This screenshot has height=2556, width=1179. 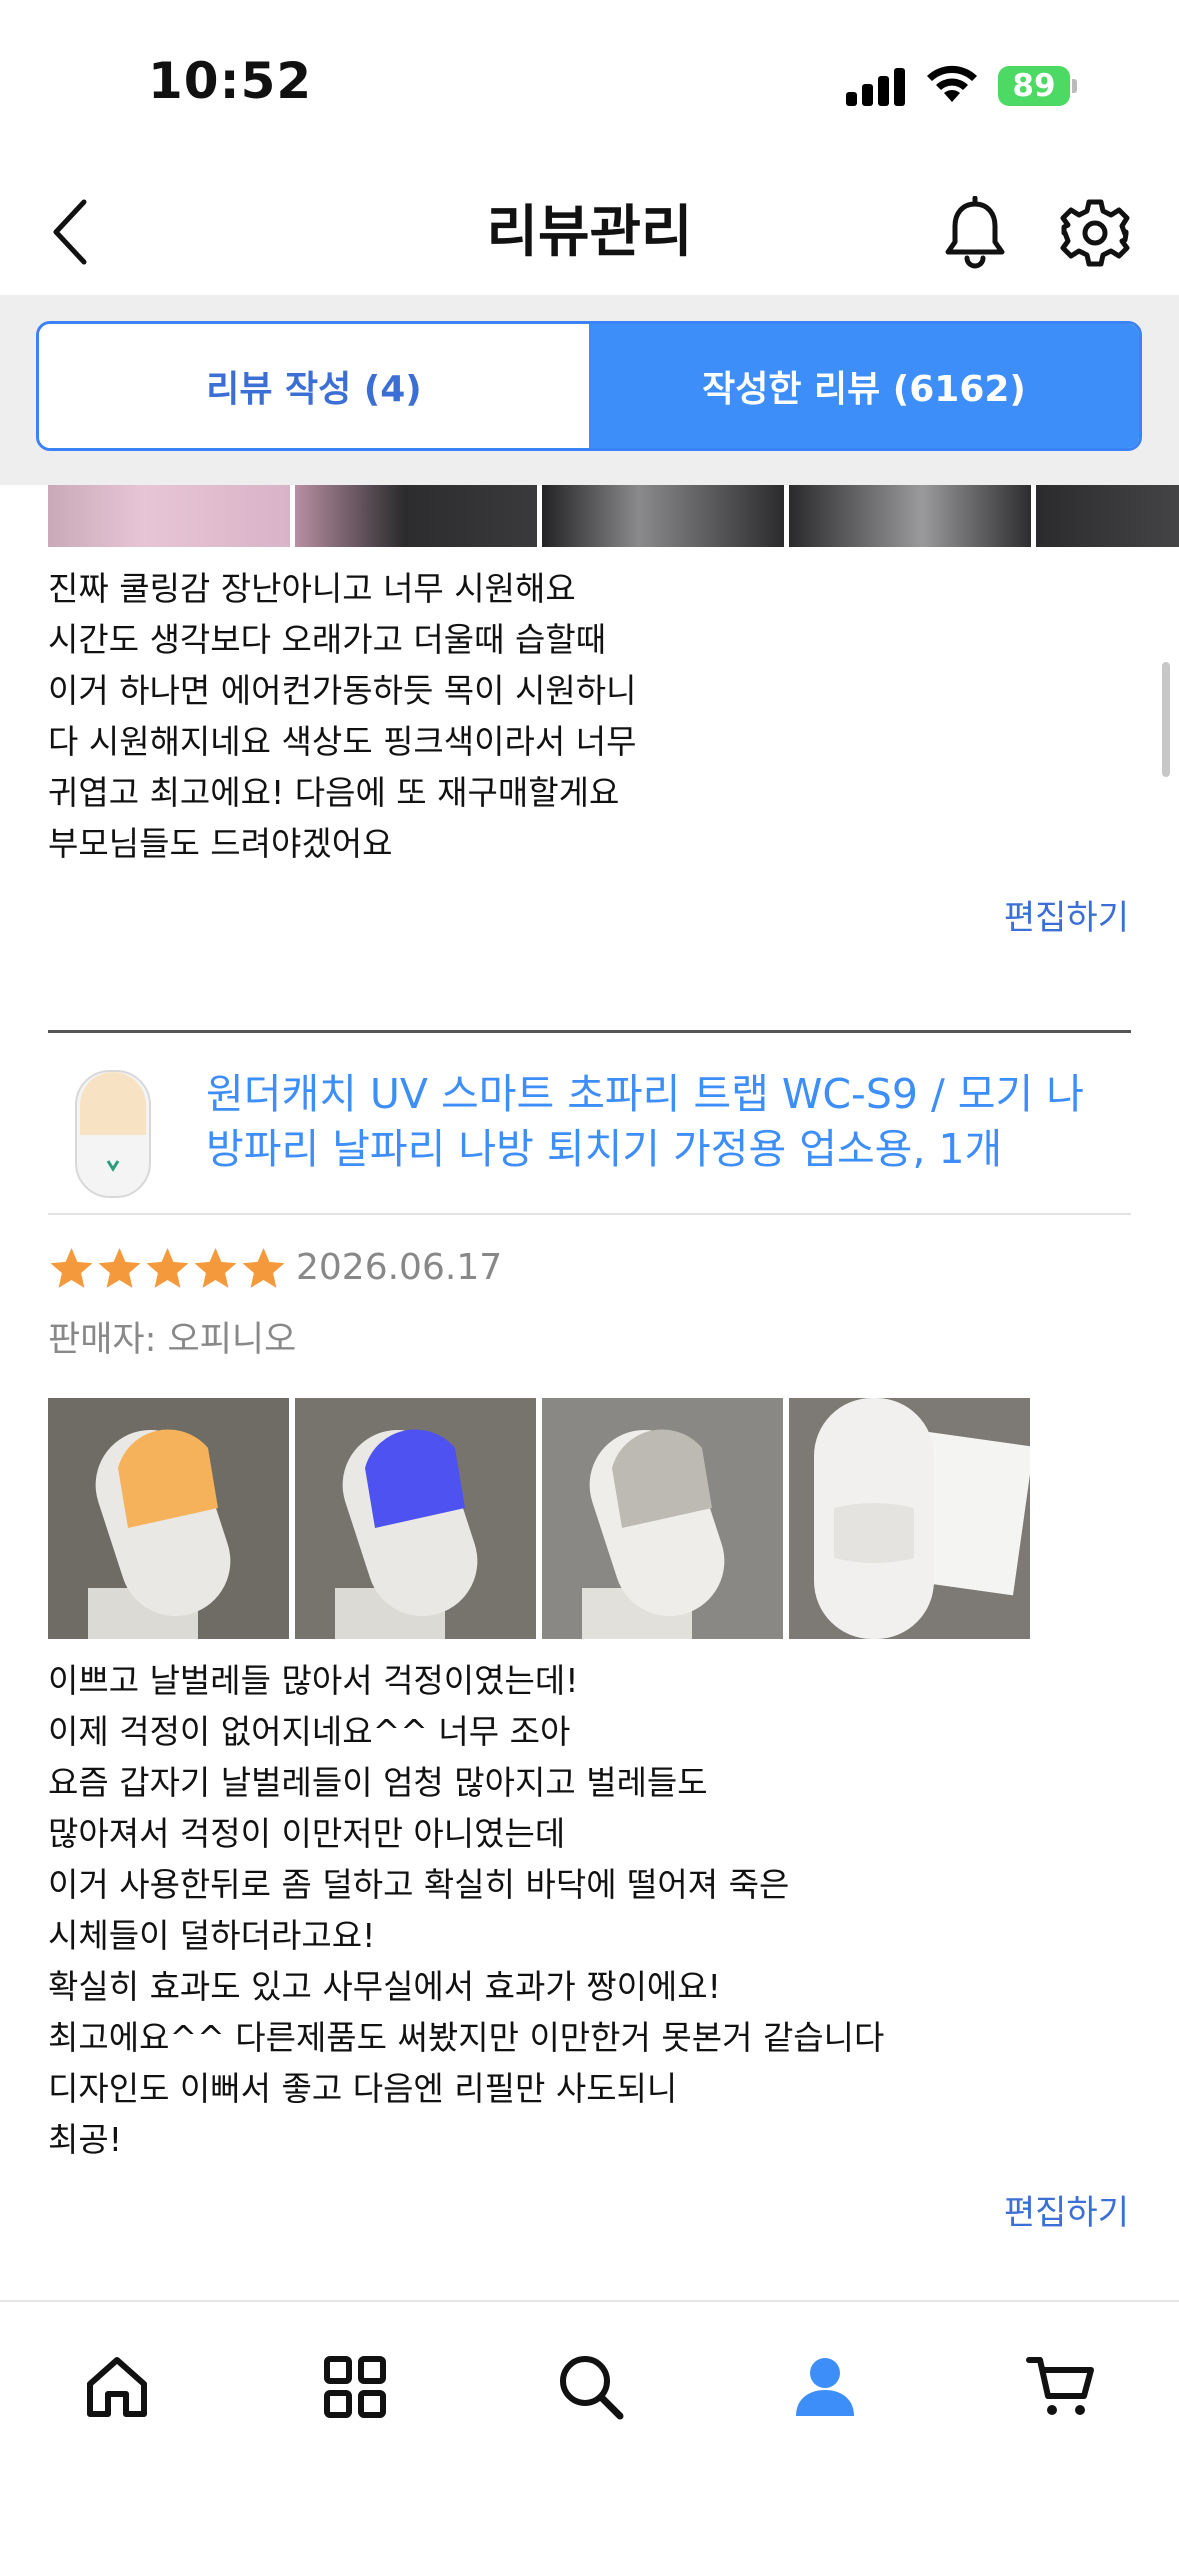 I want to click on star-rating, so click(x=168, y=1270).